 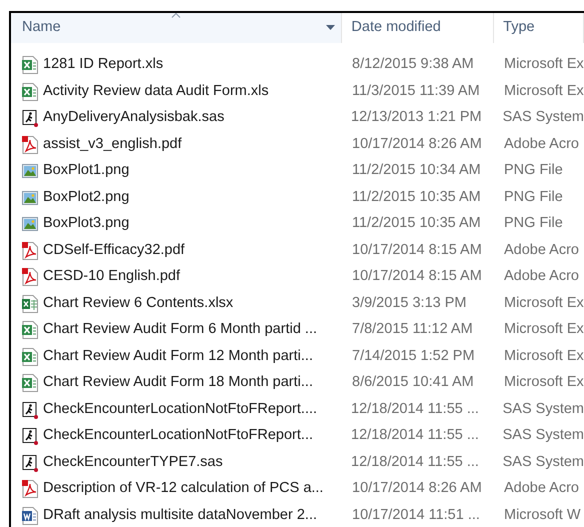 What do you see at coordinates (542, 515) in the screenshot?
I see `file-type: Microsoft W` at bounding box center [542, 515].